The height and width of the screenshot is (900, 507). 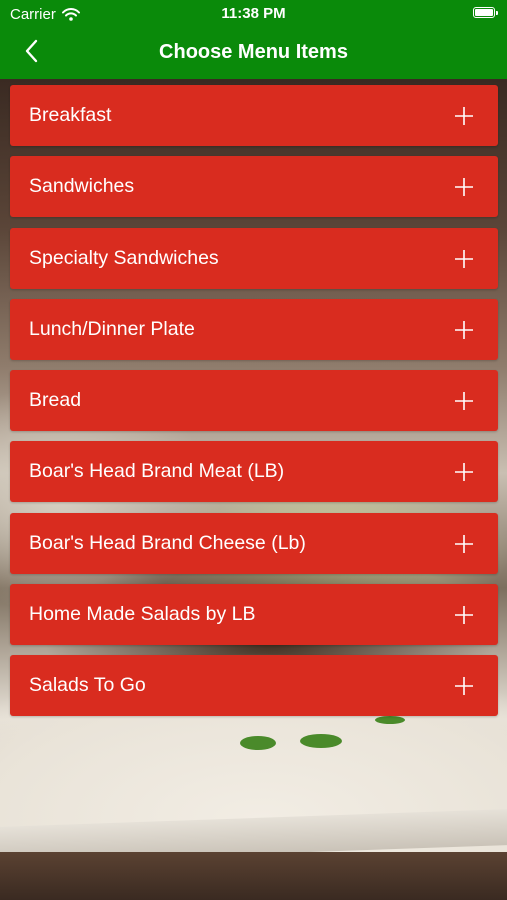 I want to click on menu-item-label: Sandwiches, so click(x=82, y=186).